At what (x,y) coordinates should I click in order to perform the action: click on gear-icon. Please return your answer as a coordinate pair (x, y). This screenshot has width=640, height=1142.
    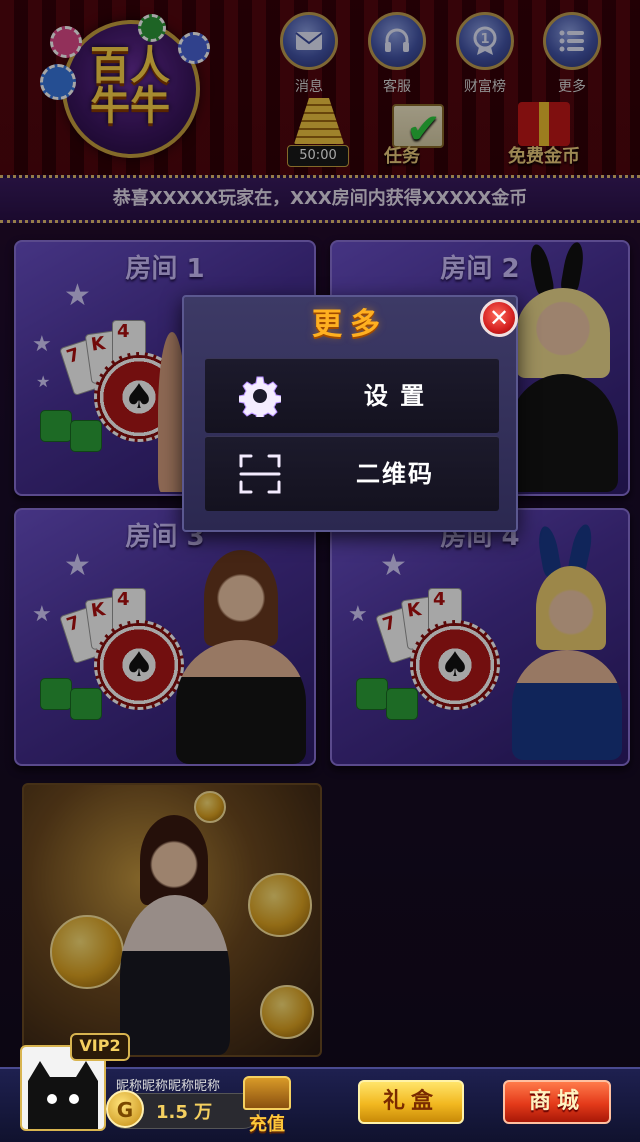
    Looking at the image, I should click on (260, 396).